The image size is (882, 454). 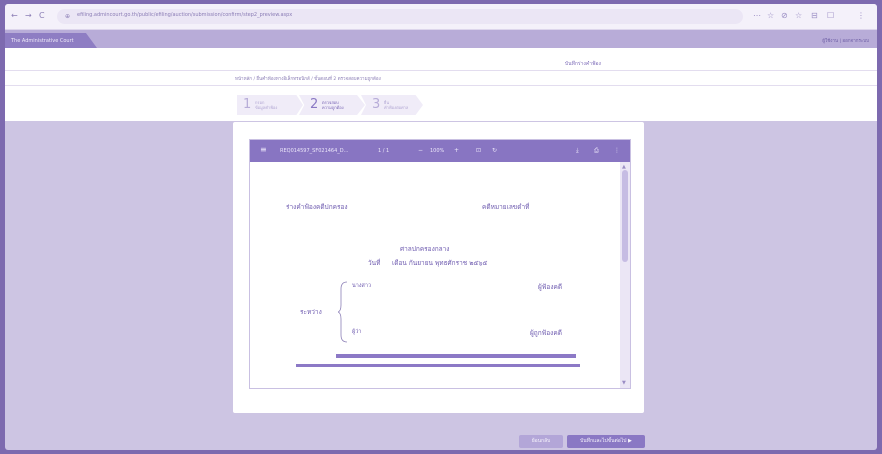 What do you see at coordinates (376, 104) in the screenshot?
I see `step-number: 3` at bounding box center [376, 104].